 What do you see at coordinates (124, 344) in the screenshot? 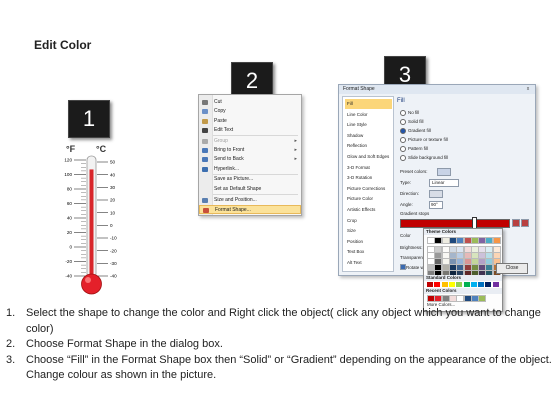
I see `step-text: Choose Format Shape in the dialog box.` at bounding box center [124, 344].